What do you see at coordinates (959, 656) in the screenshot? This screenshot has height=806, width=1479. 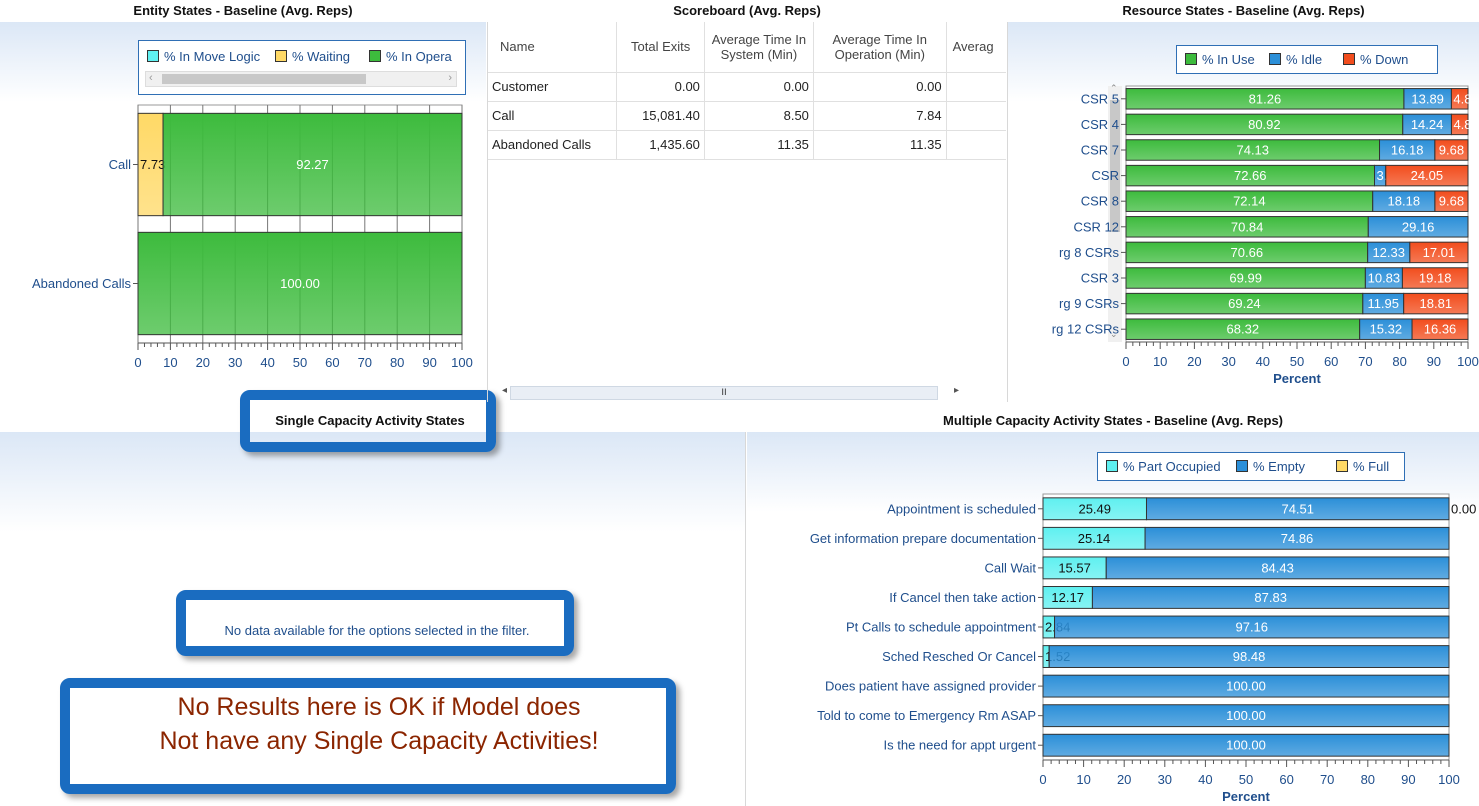 I see `category-label: Sched Resched Or Cancel` at bounding box center [959, 656].